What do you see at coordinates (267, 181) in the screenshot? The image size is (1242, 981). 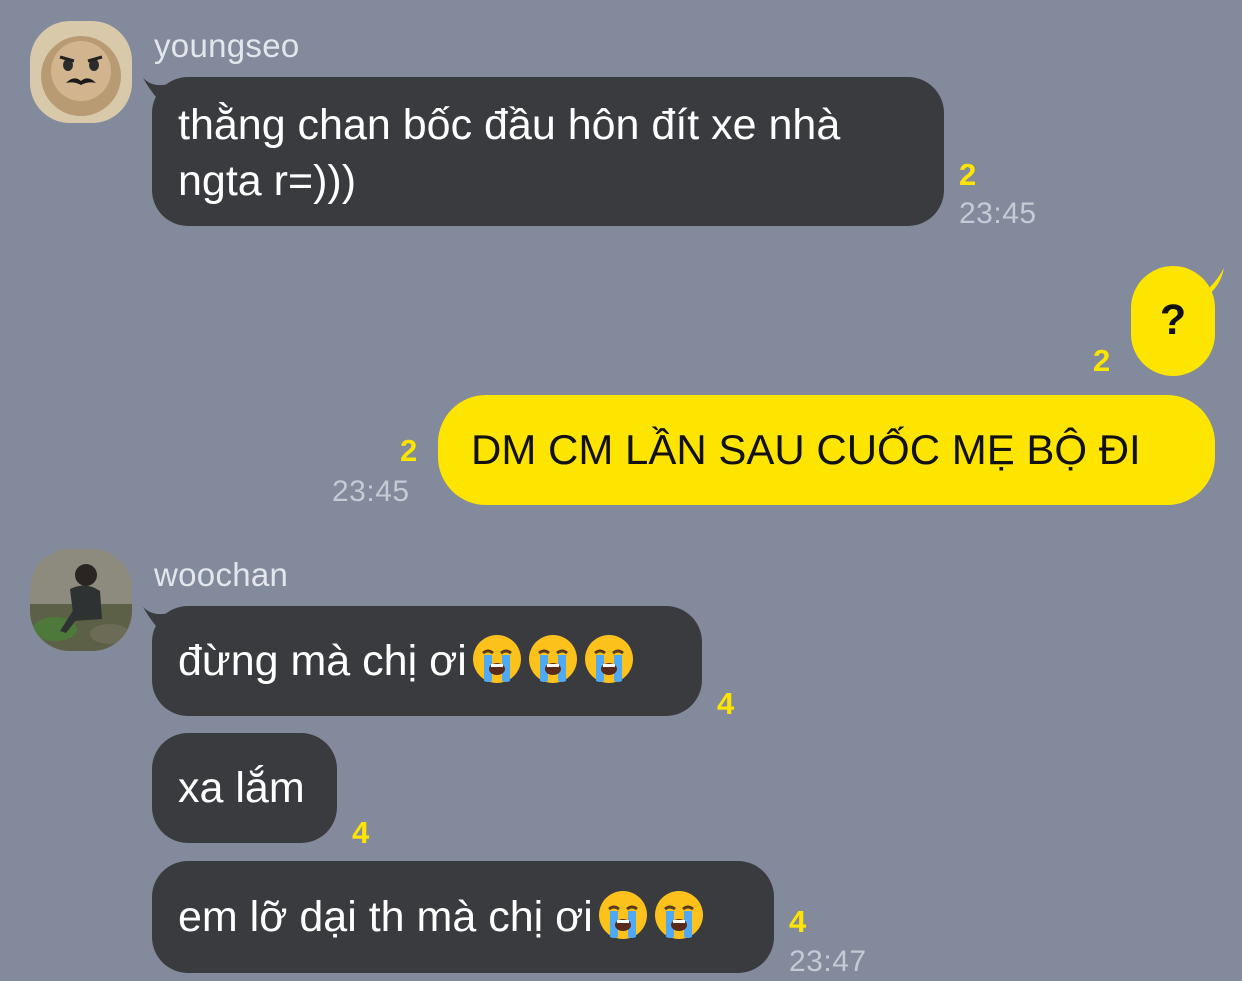 I see `message-text-line: ngta r=)))` at bounding box center [267, 181].